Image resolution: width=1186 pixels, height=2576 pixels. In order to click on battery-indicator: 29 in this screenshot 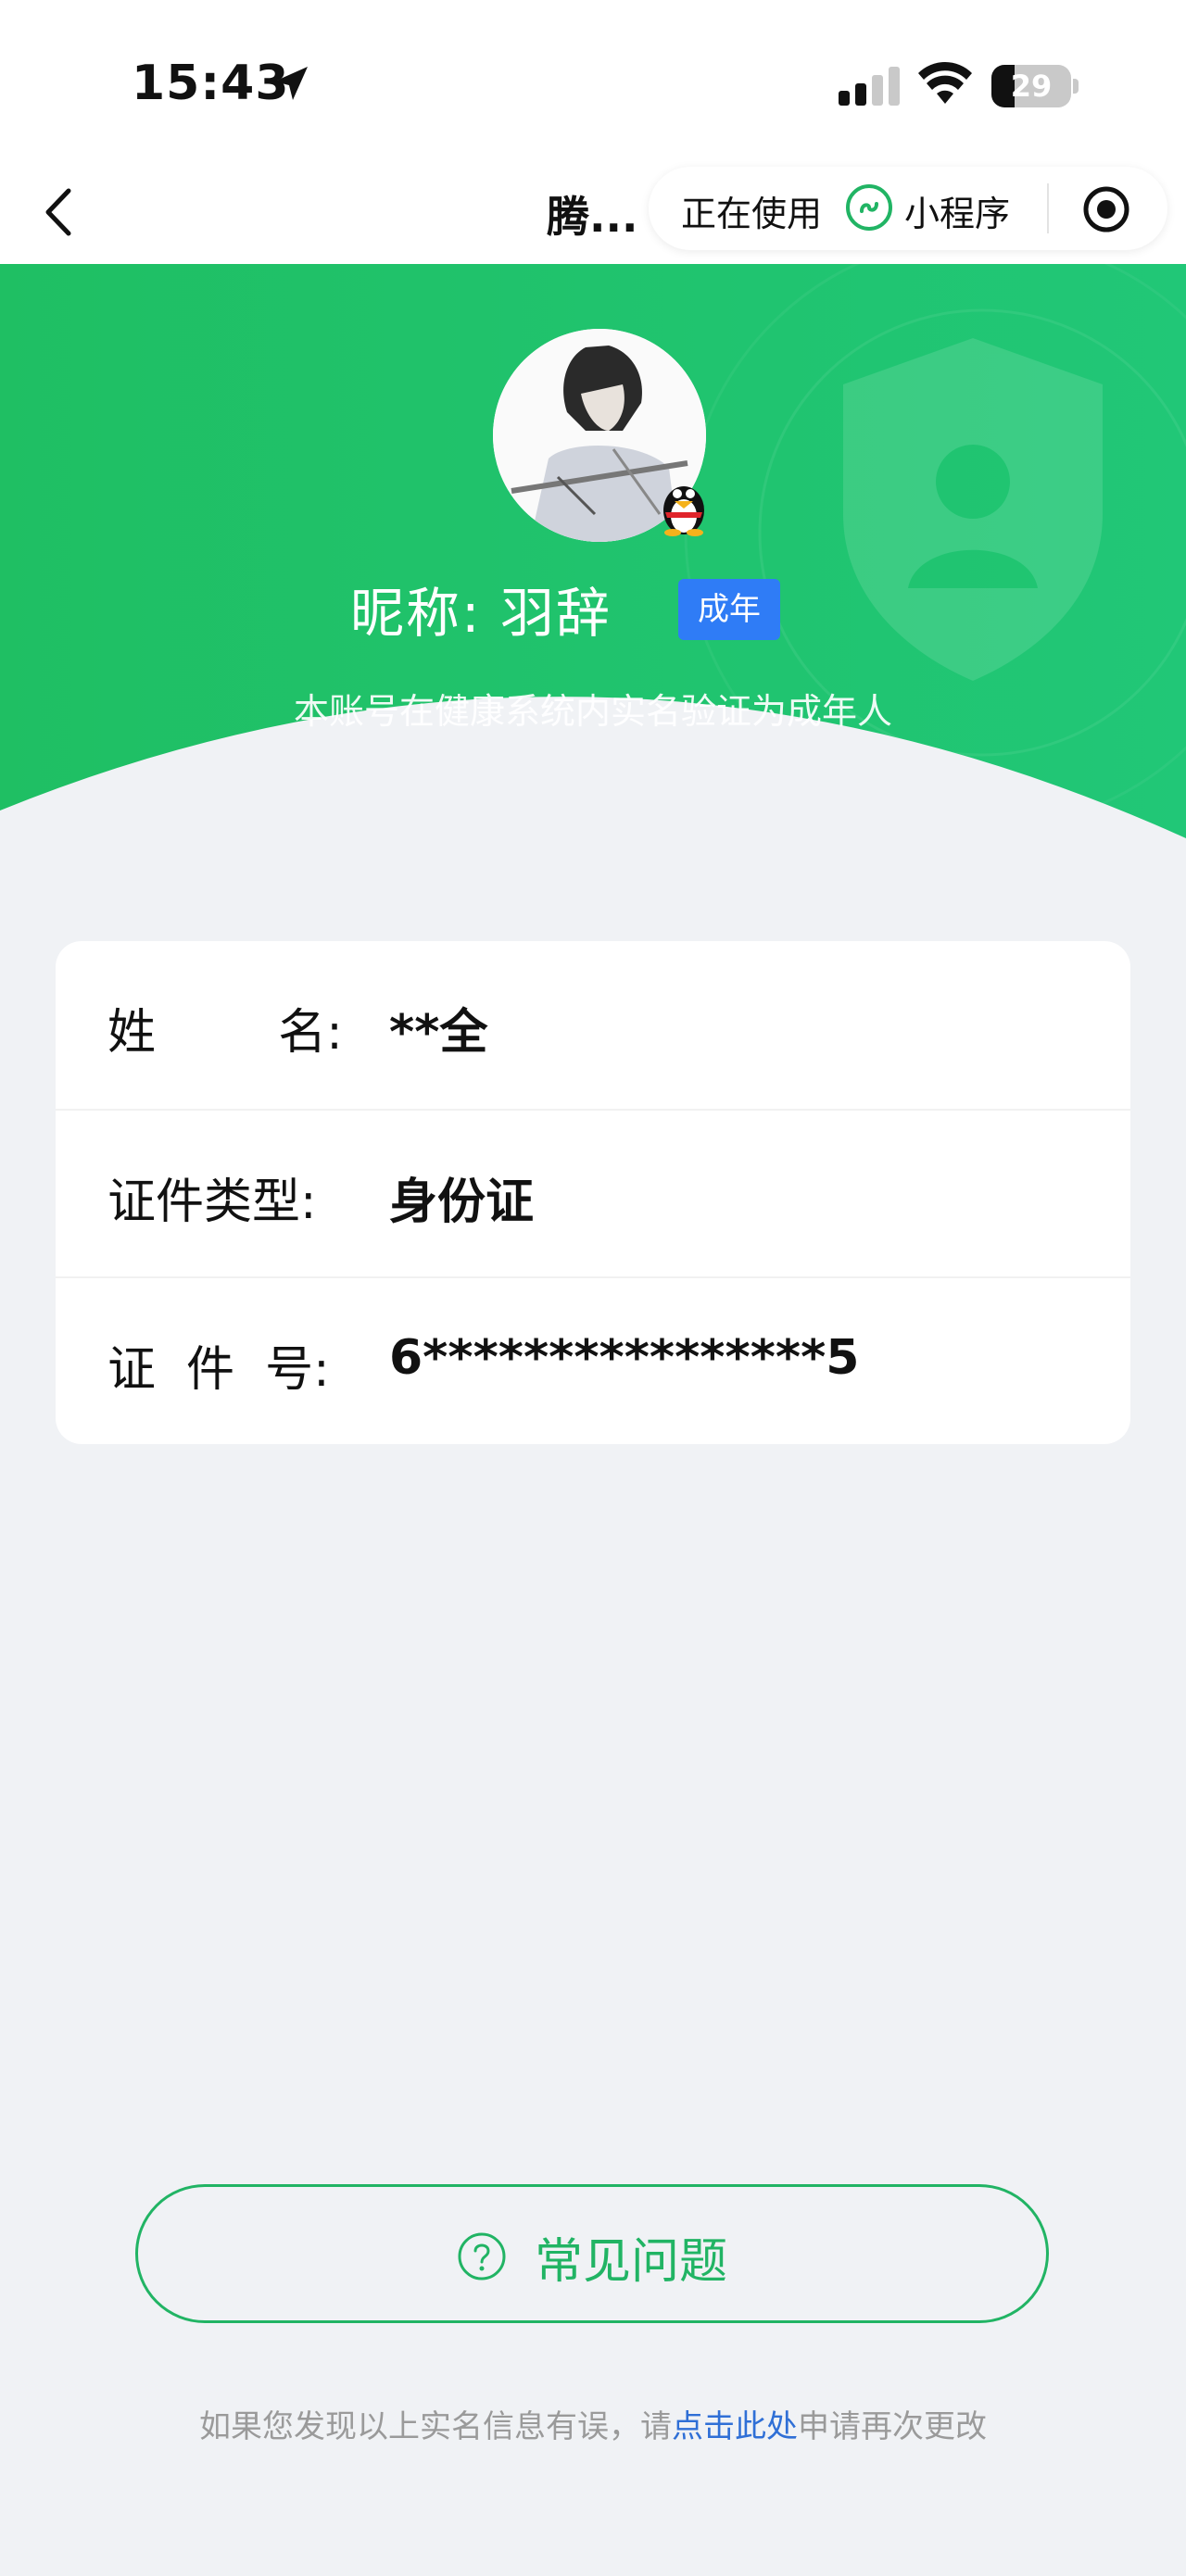, I will do `click(1035, 86)`.